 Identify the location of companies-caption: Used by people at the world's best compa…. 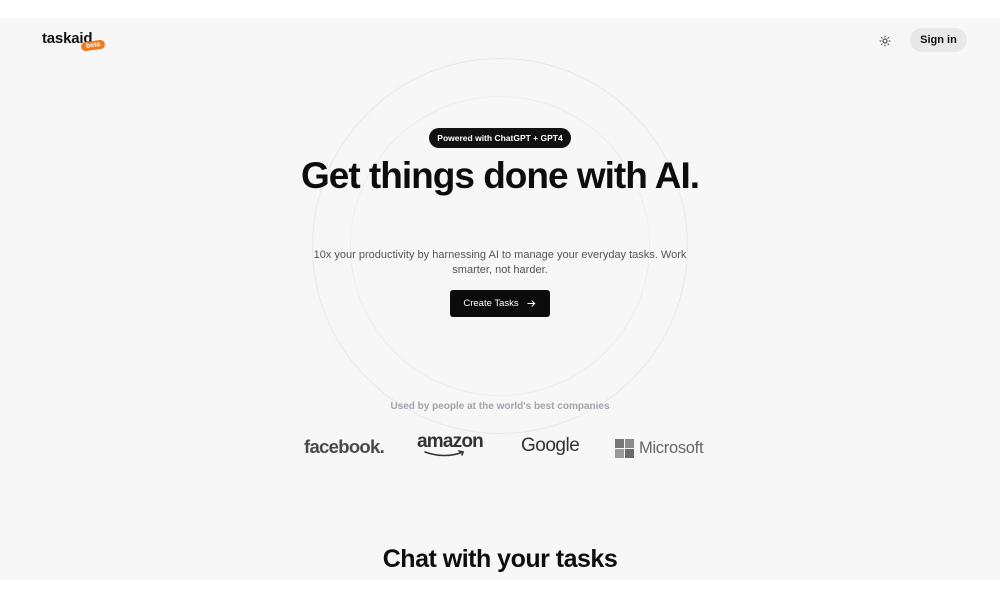
(500, 406).